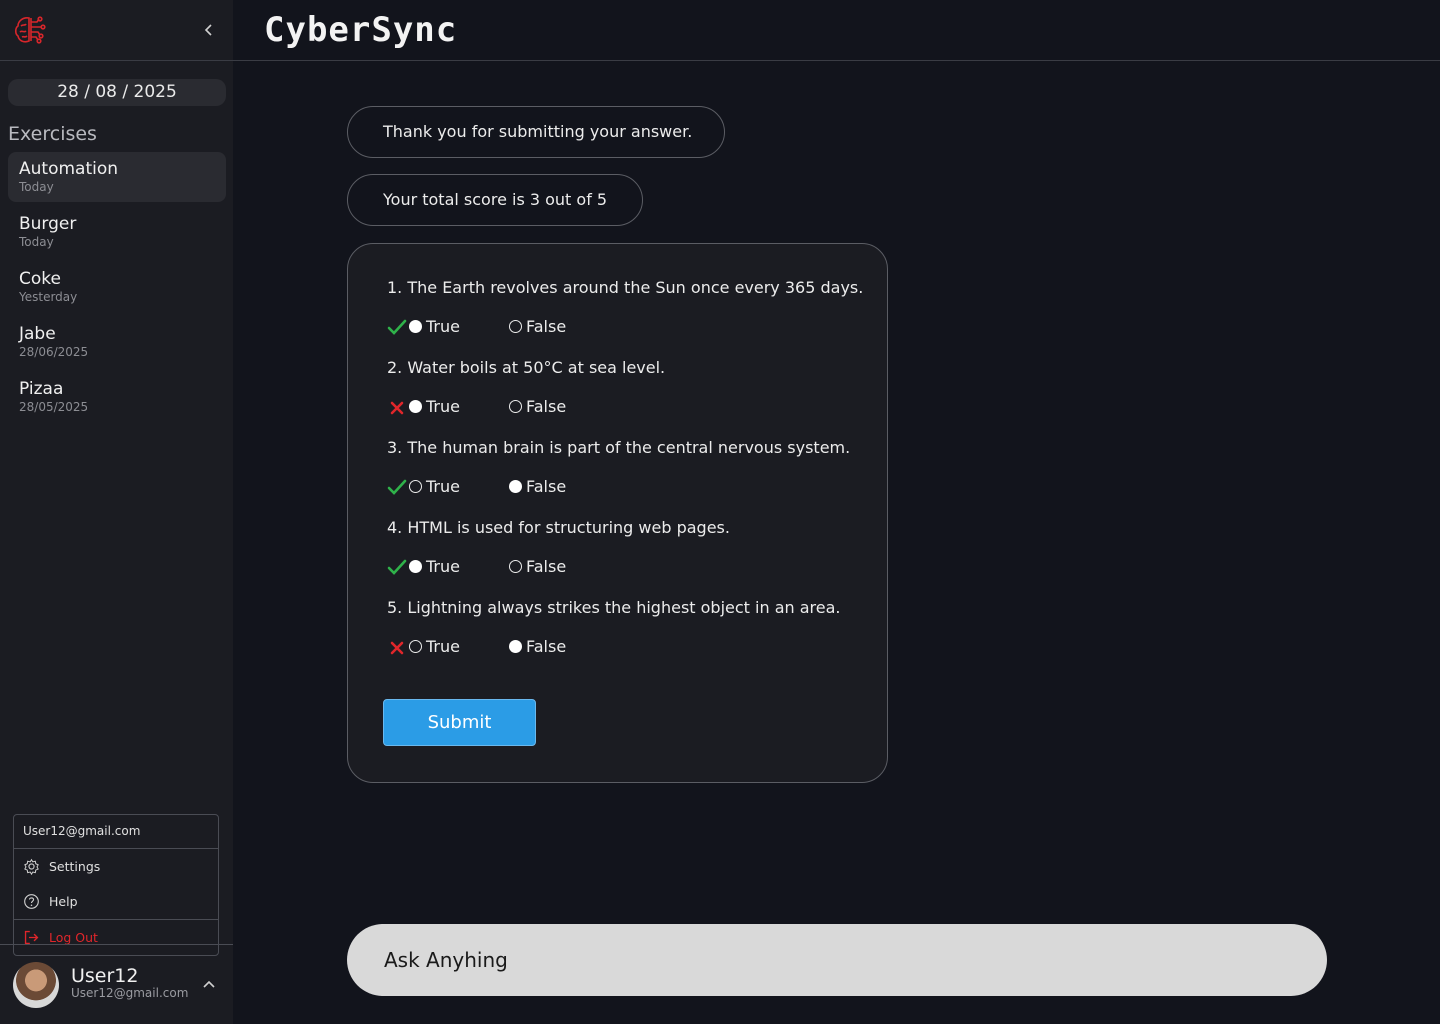 The image size is (1440, 1024). What do you see at coordinates (54, 407) in the screenshot?
I see `exercise-date: 28/05/2025` at bounding box center [54, 407].